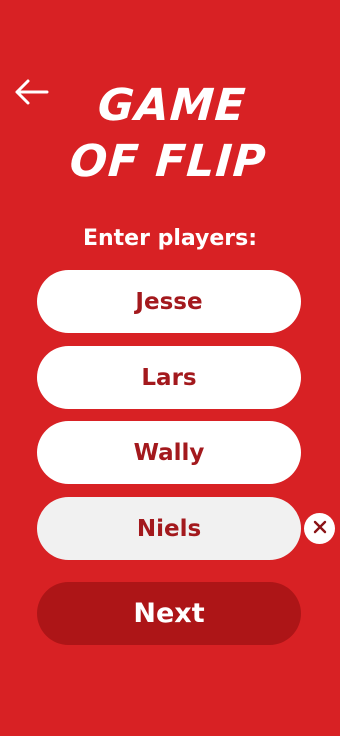 The image size is (340, 736). Describe the element at coordinates (169, 452) in the screenshot. I see `player-field: Wally` at that location.